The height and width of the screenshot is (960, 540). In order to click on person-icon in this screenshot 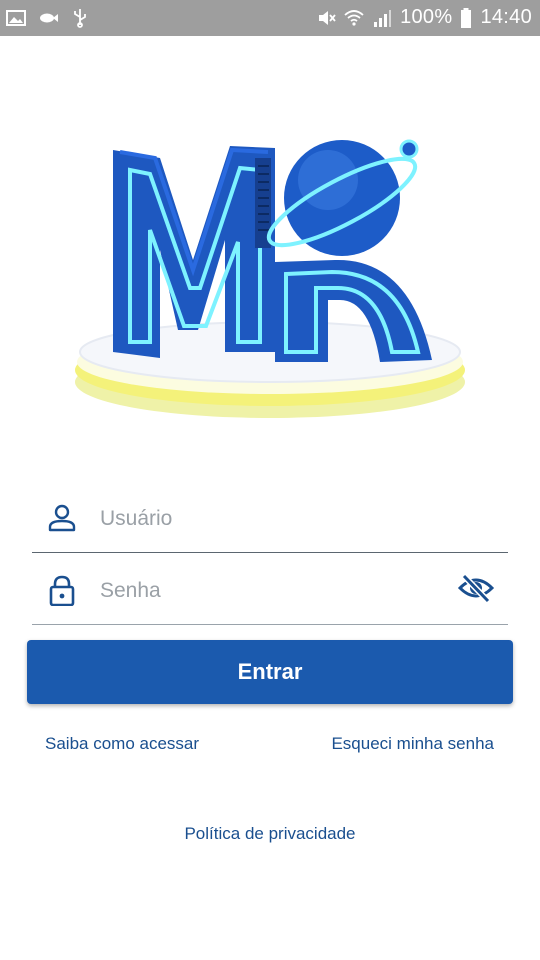, I will do `click(62, 518)`.